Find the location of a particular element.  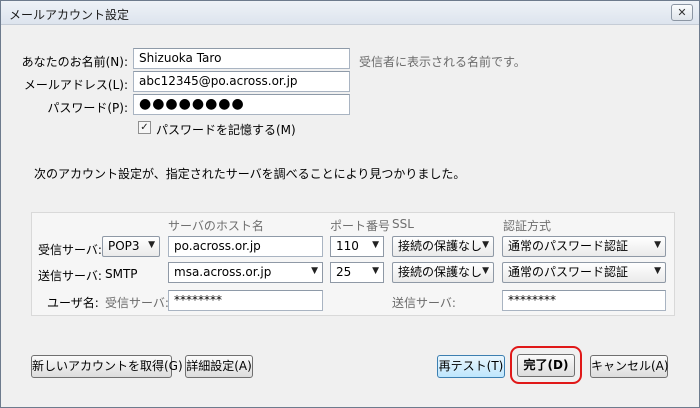

incoming-protocol-select: POP3 ▼ is located at coordinates (131, 246).